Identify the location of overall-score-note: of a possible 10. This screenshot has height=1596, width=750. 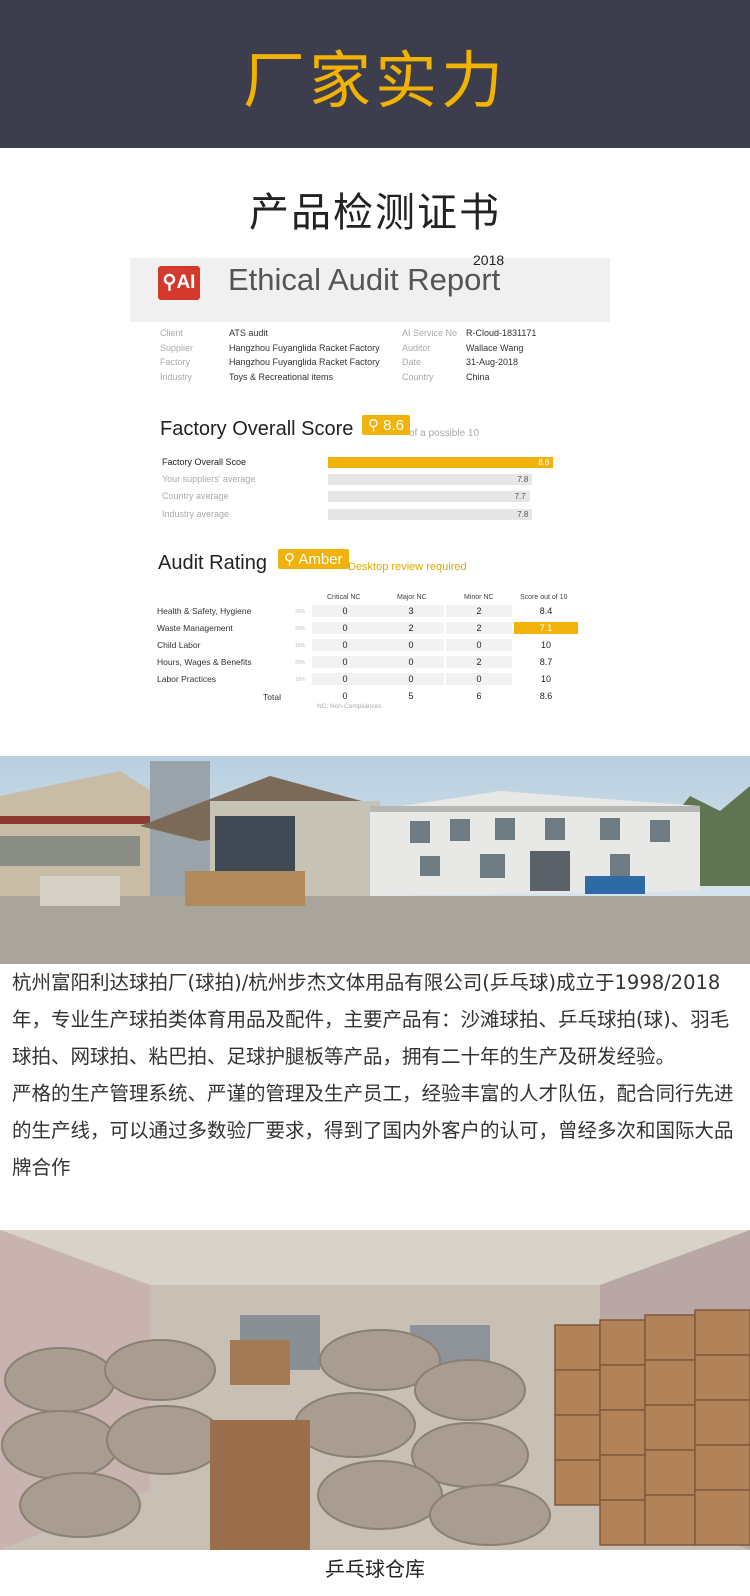
(444, 433).